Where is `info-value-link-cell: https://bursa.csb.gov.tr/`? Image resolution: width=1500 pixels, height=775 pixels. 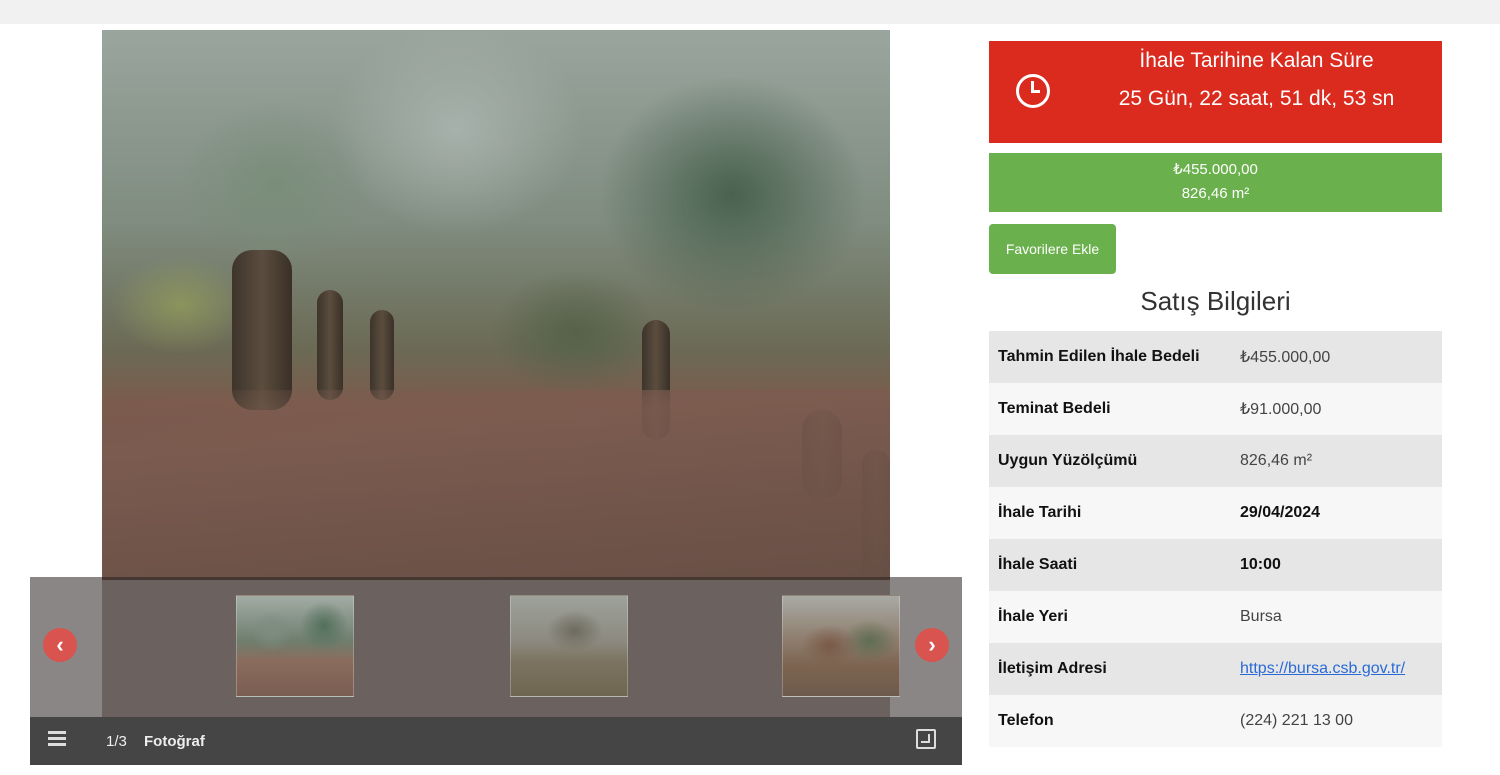
info-value-link-cell: https://bursa.csb.gov.tr/ is located at coordinates (1337, 669).